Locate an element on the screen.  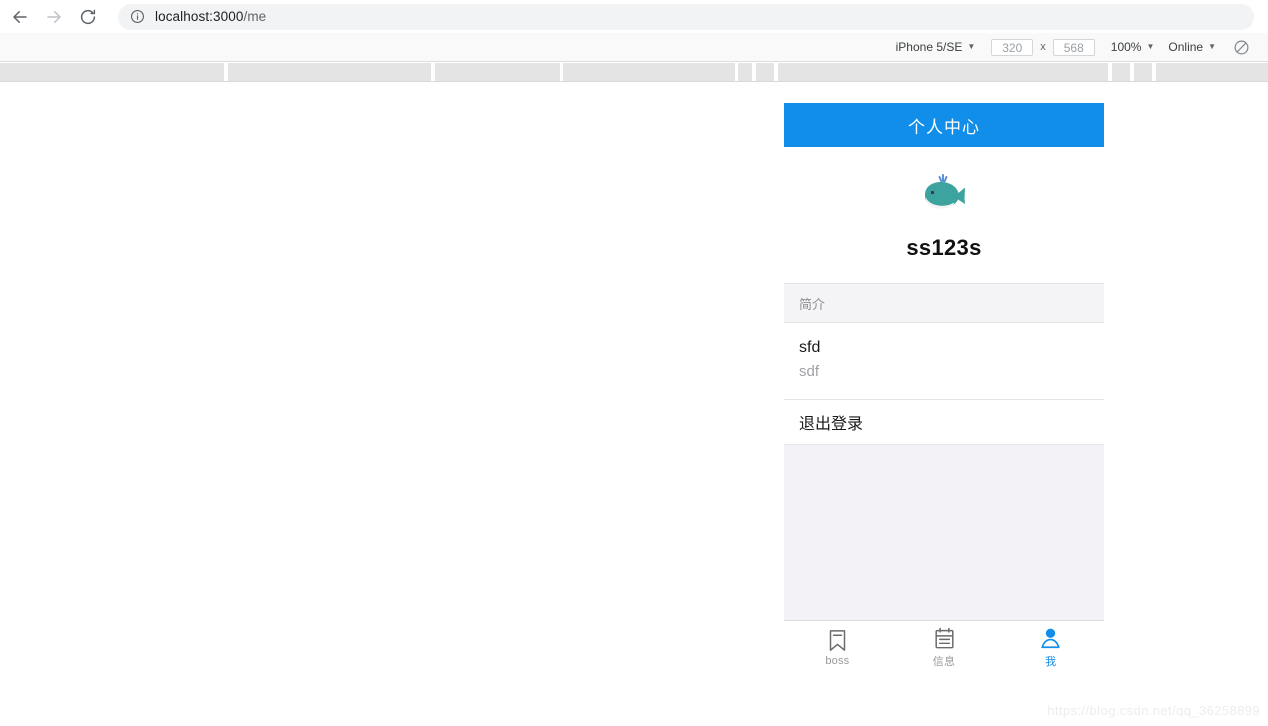
tab-boss: boss is located at coordinates (837, 646).